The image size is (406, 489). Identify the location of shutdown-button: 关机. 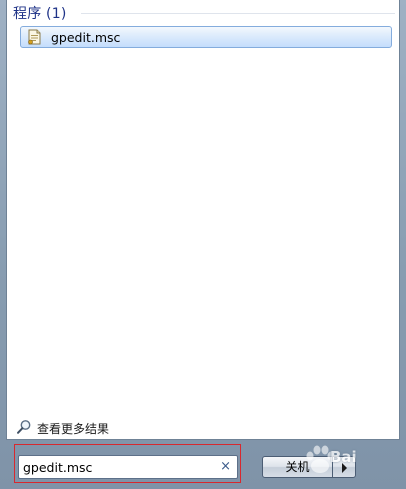
(297, 467).